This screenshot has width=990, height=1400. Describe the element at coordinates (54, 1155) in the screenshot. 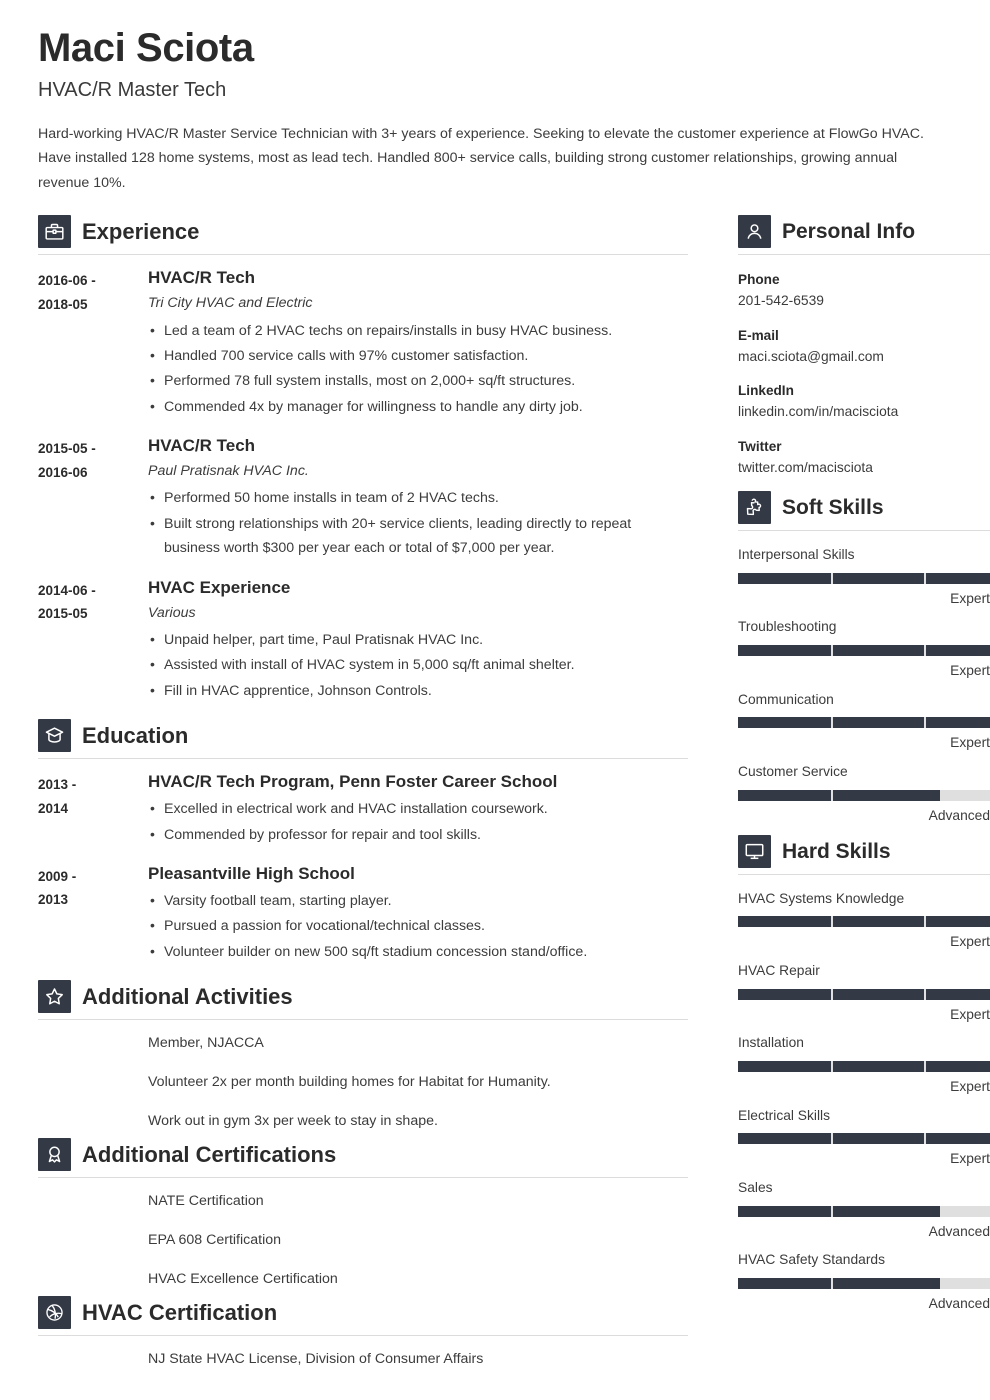

I see `award-ribbon-icon` at that location.